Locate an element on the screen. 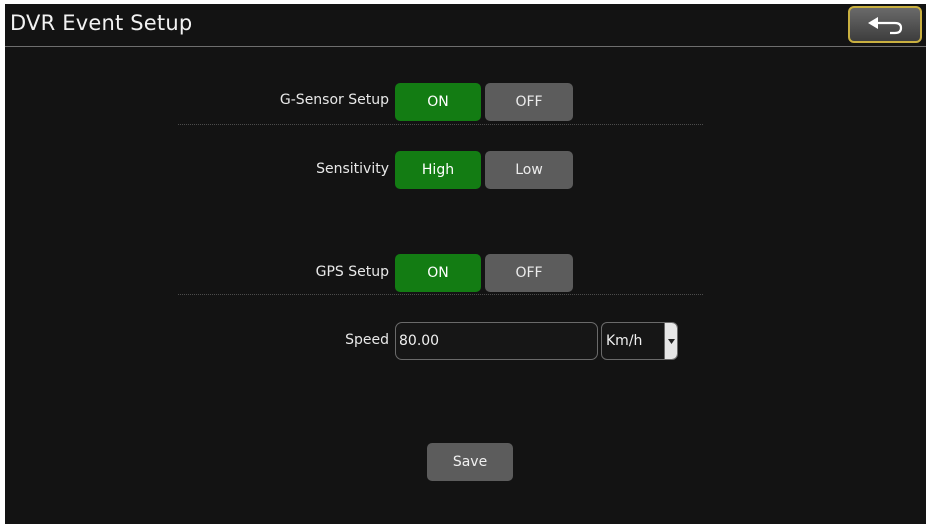  gps-on-button: ON is located at coordinates (438, 273).